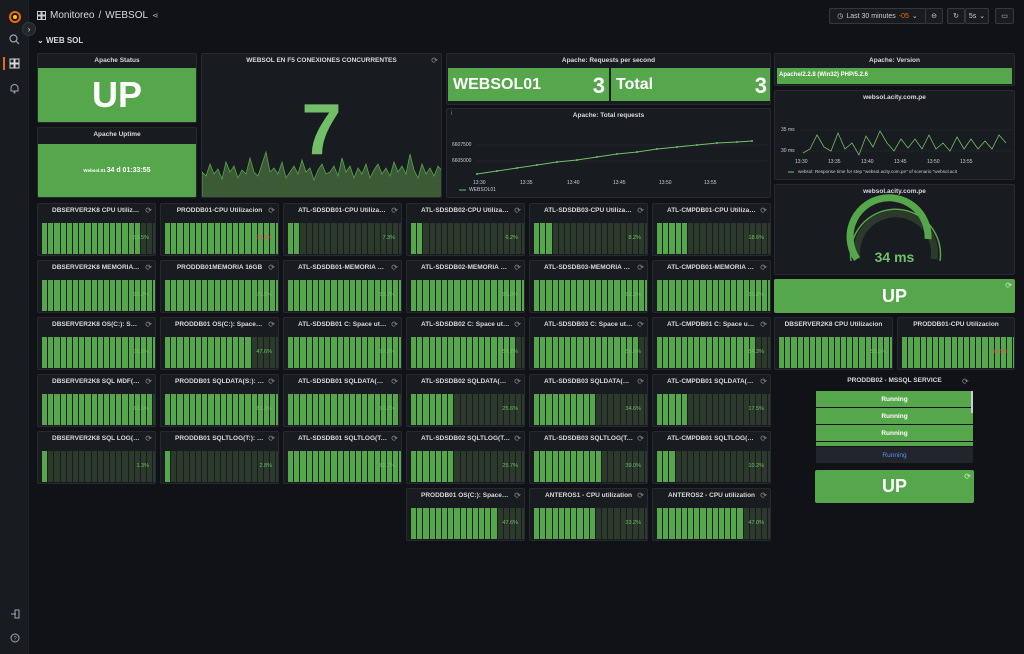 This screenshot has width=1024, height=654. I want to click on bar-gauge-panel: ATL-SDSDB01 SQLDATA(S:)... ⟳ 62.2%, so click(342, 400).